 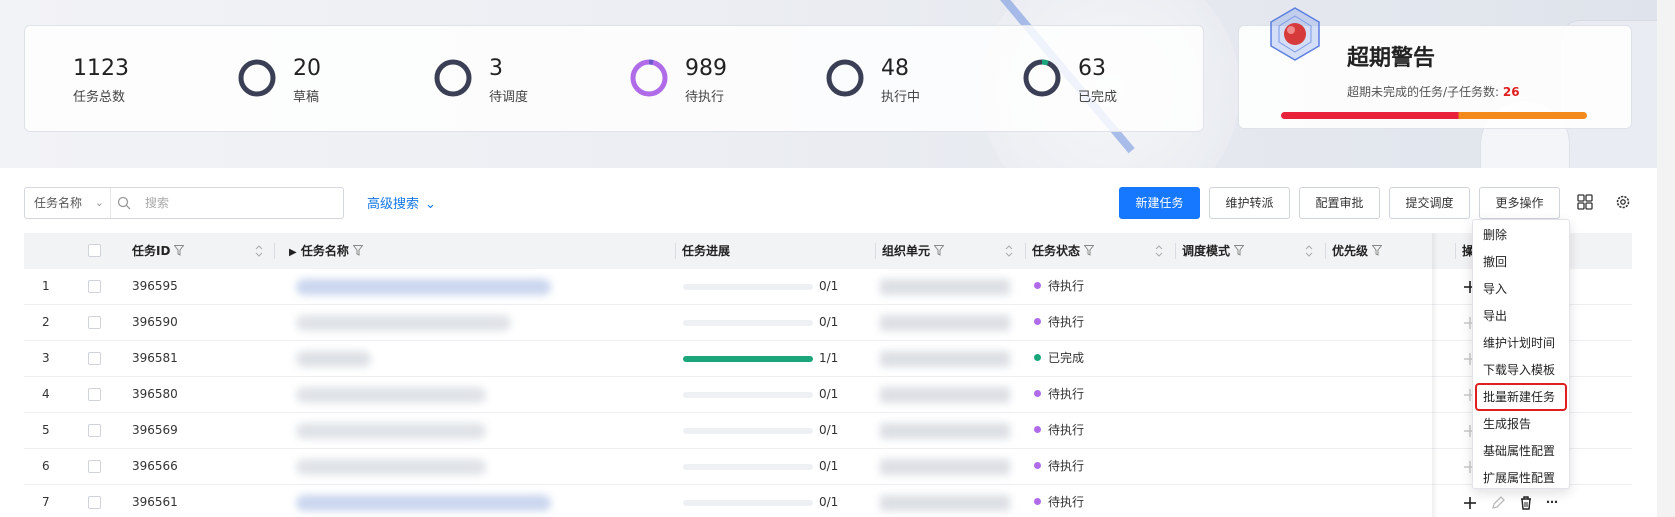 I want to click on column-header-label: 组织单元, so click(x=906, y=251).